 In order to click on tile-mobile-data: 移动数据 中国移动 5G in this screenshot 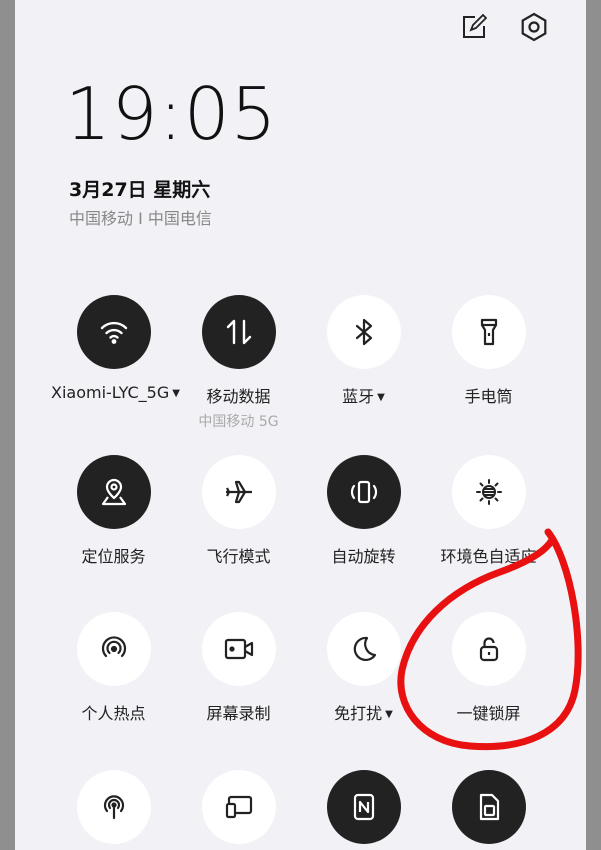, I will do `click(238, 363)`.